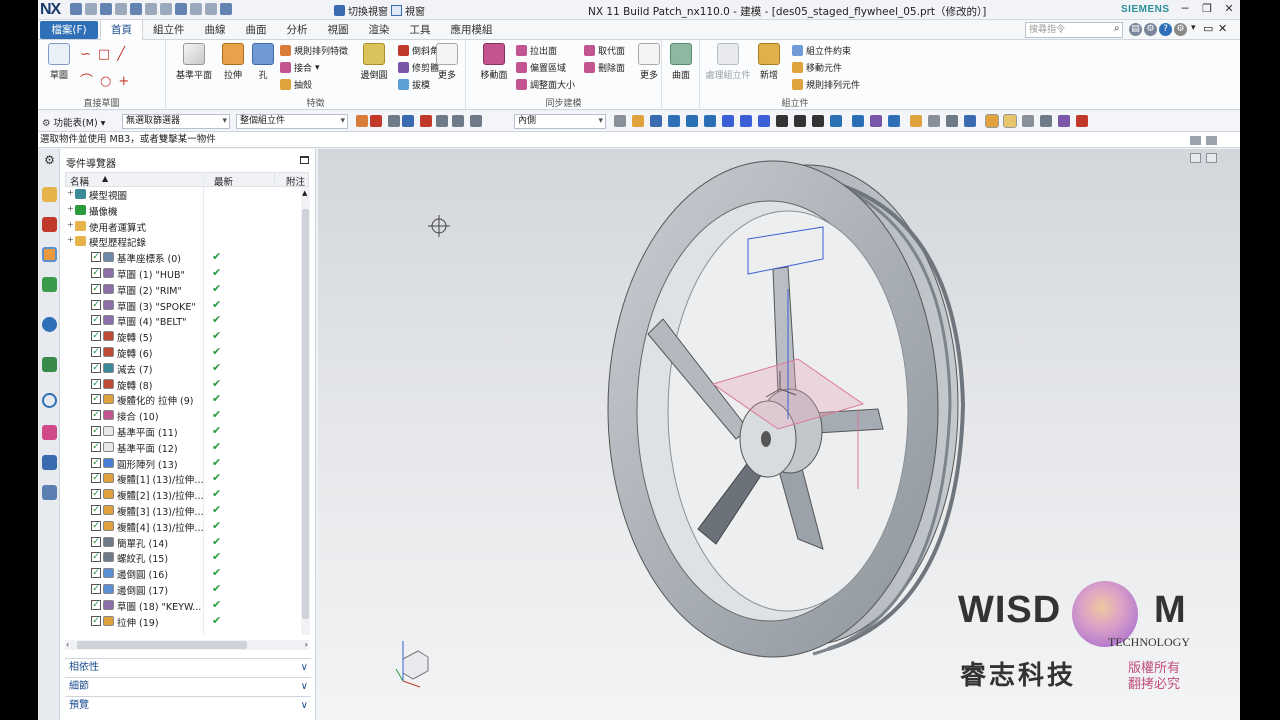 This screenshot has width=1280, height=720. What do you see at coordinates (196, 9) in the screenshot?
I see `copy-icon` at bounding box center [196, 9].